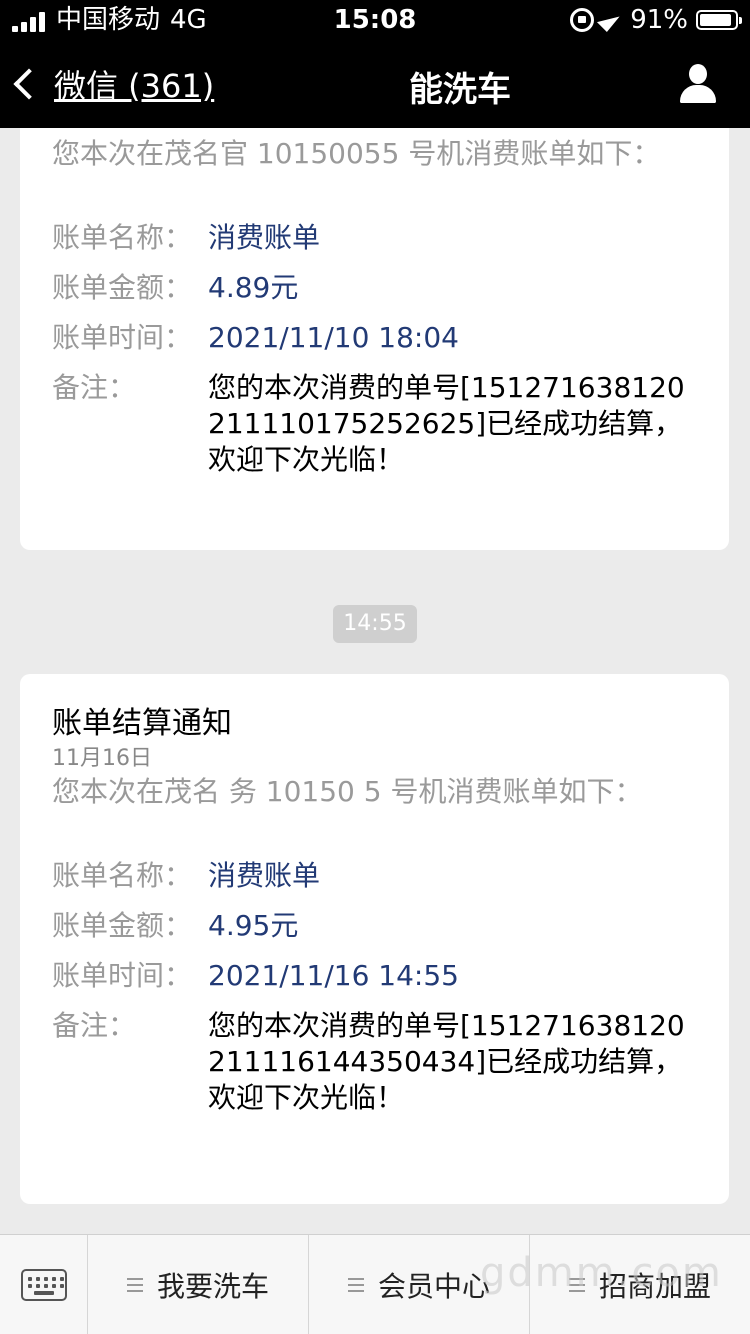 Image resolution: width=750 pixels, height=1334 pixels. I want to click on battery-fill, so click(715, 20).